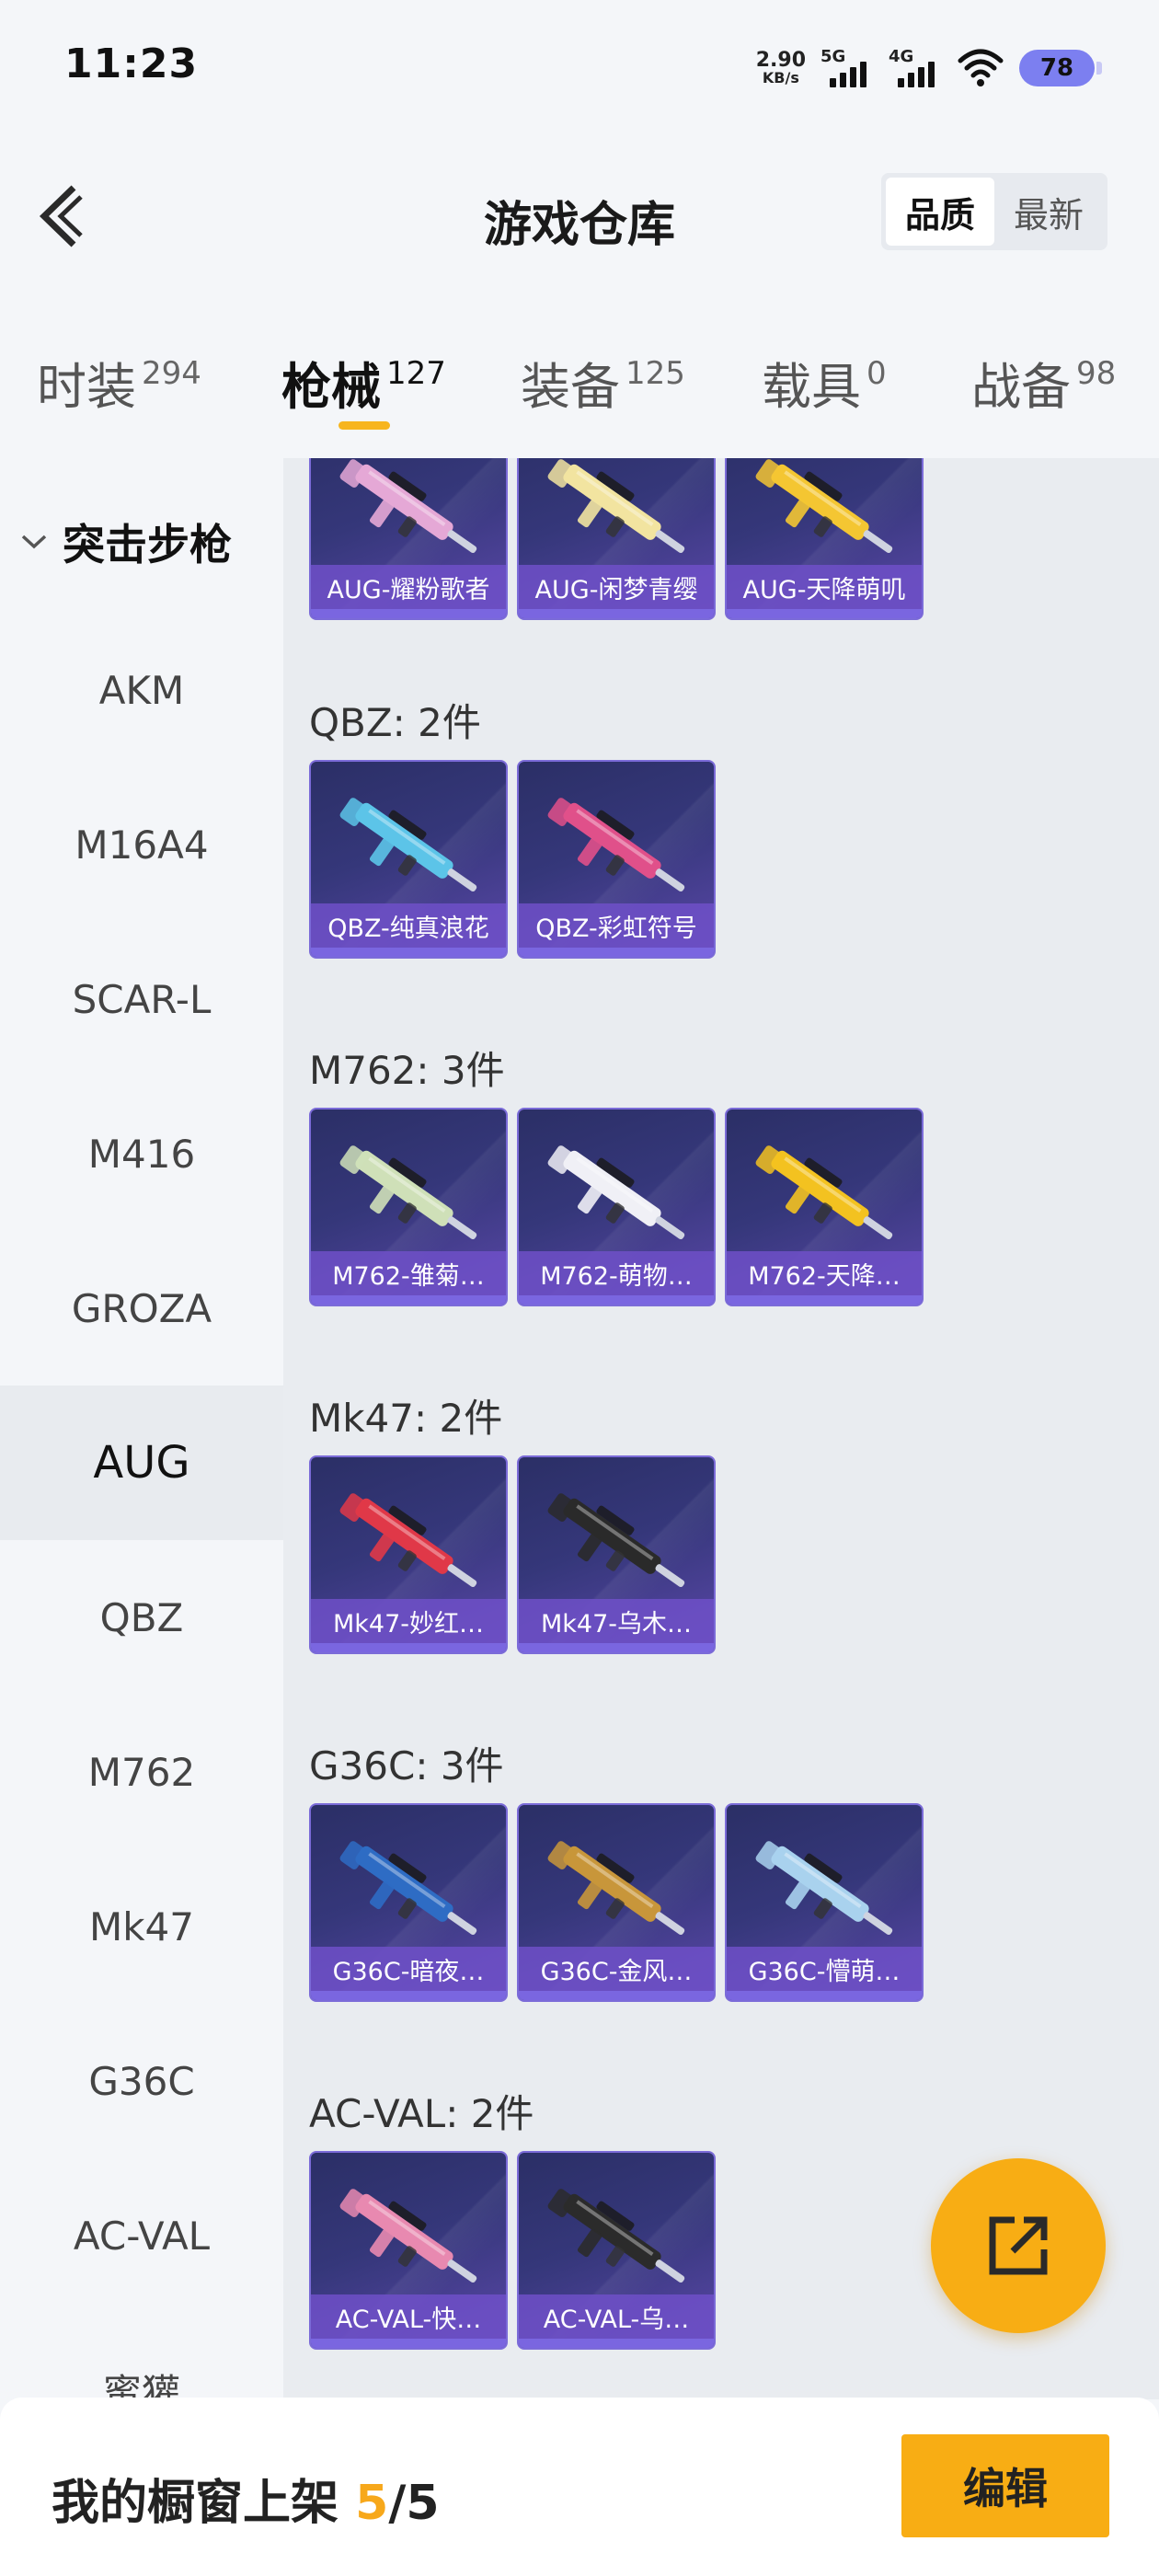 This screenshot has height=2576, width=1159. Describe the element at coordinates (406, 1765) in the screenshot. I see `section-title: G36C: 3件` at that location.